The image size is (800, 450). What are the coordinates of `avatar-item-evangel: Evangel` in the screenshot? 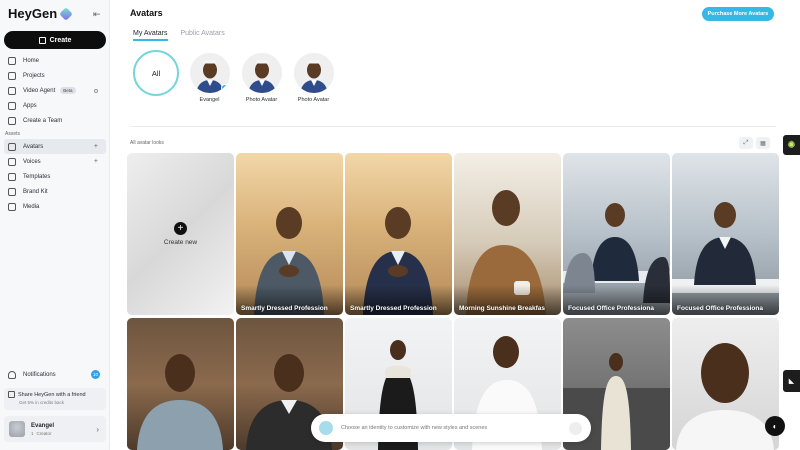 It's located at (209, 76).